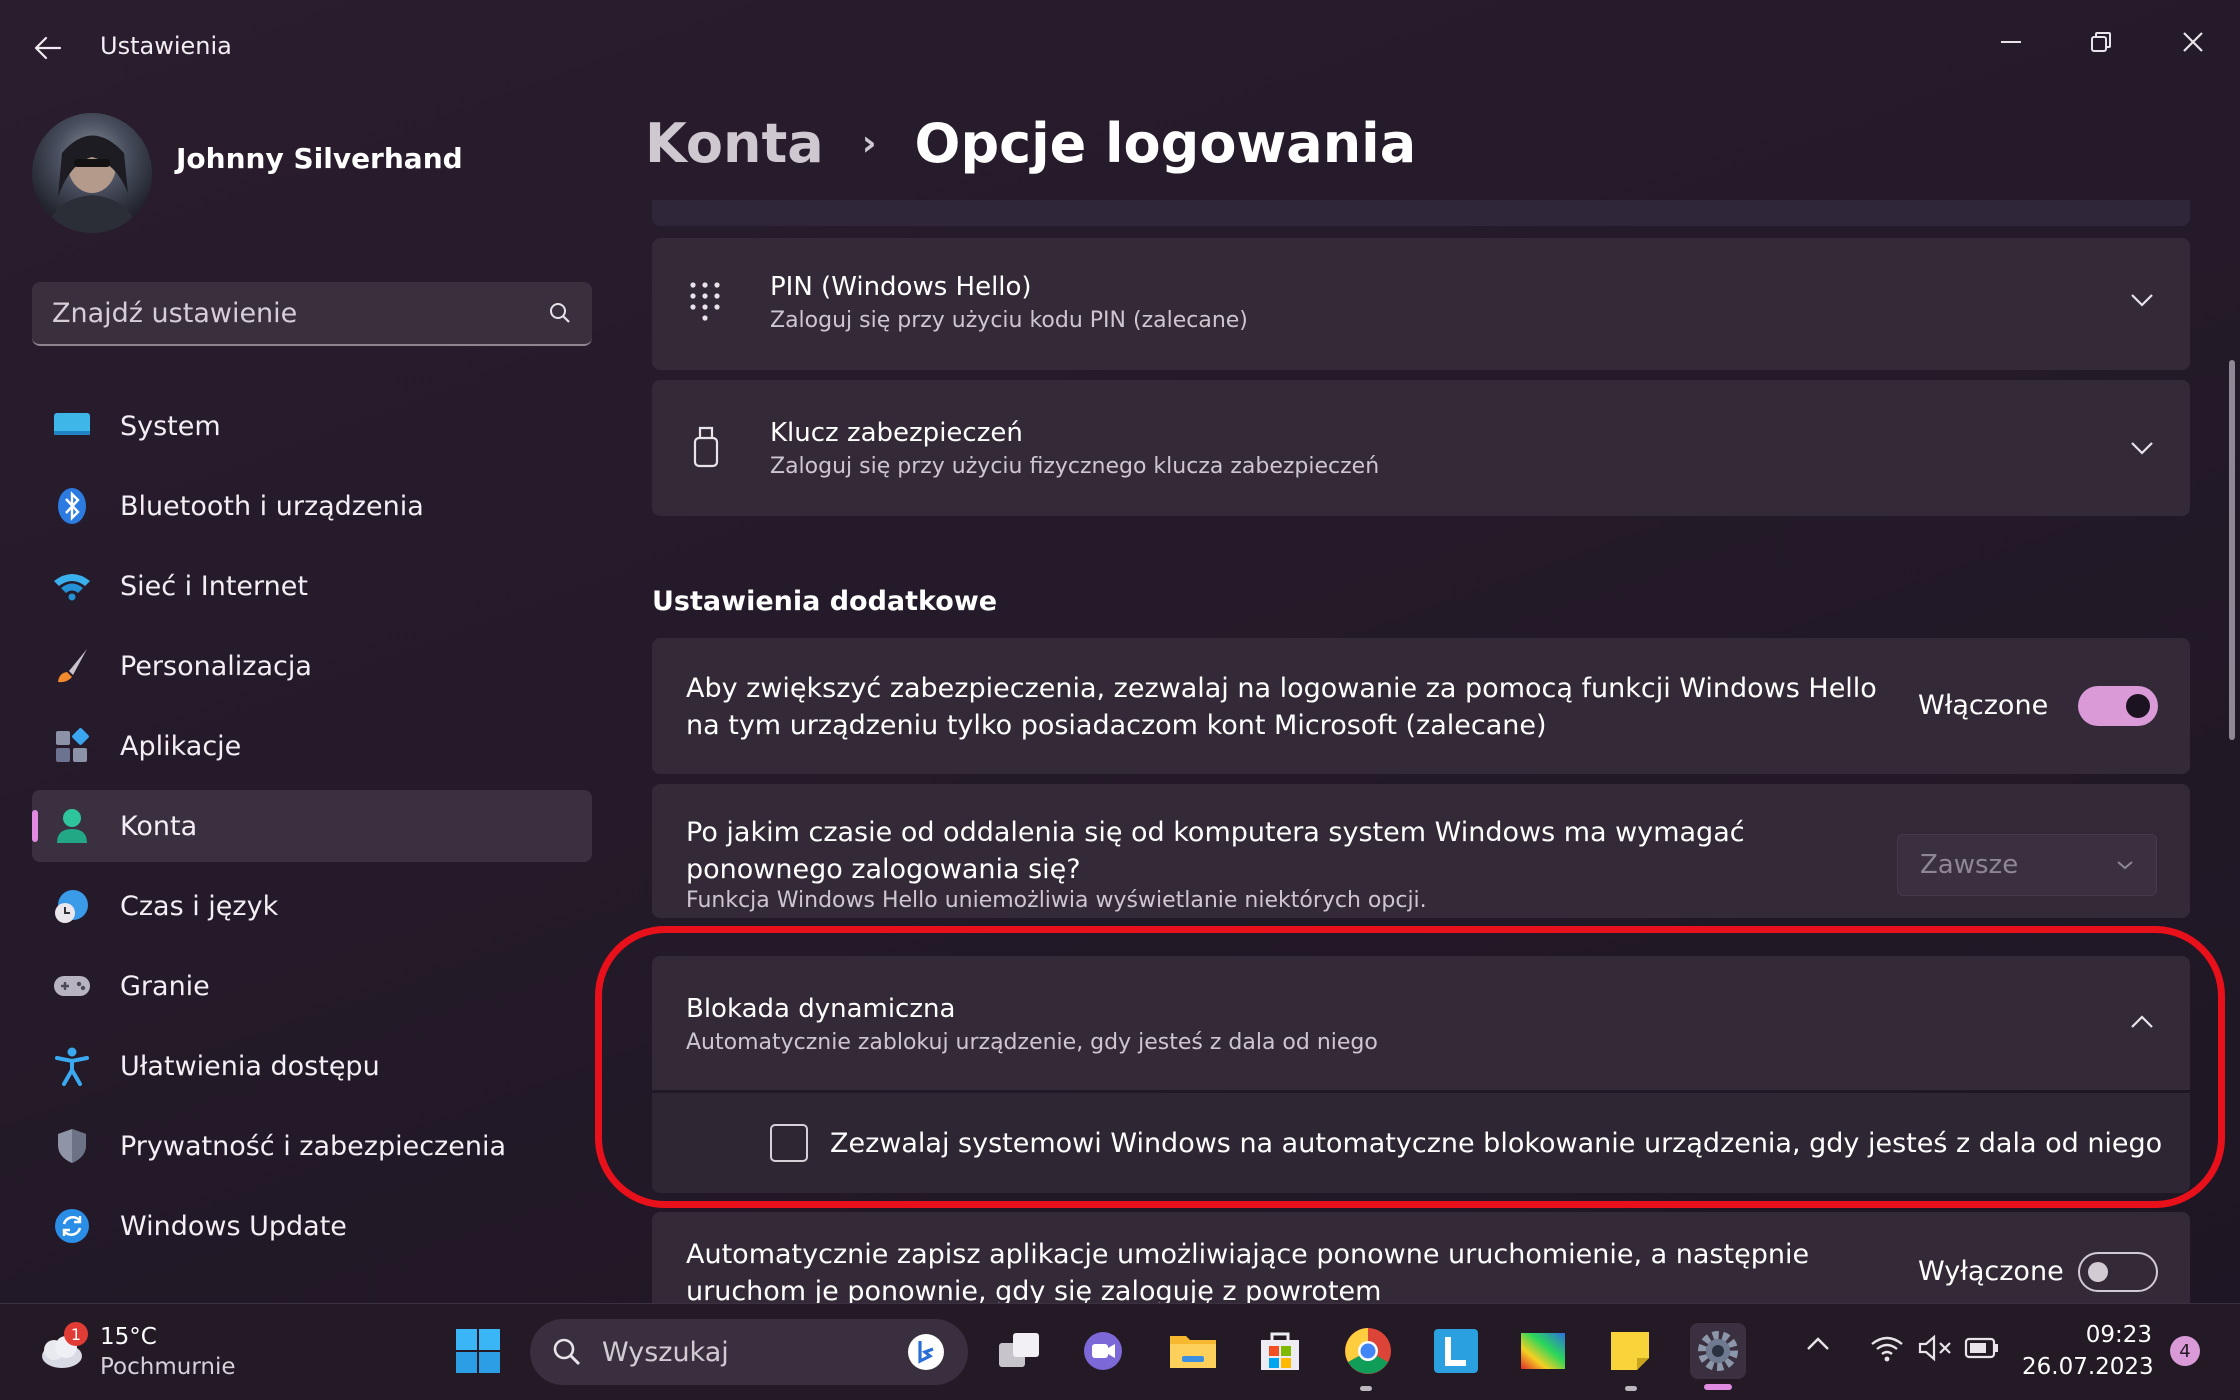  What do you see at coordinates (72, 506) in the screenshot?
I see `bluetooth-icon` at bounding box center [72, 506].